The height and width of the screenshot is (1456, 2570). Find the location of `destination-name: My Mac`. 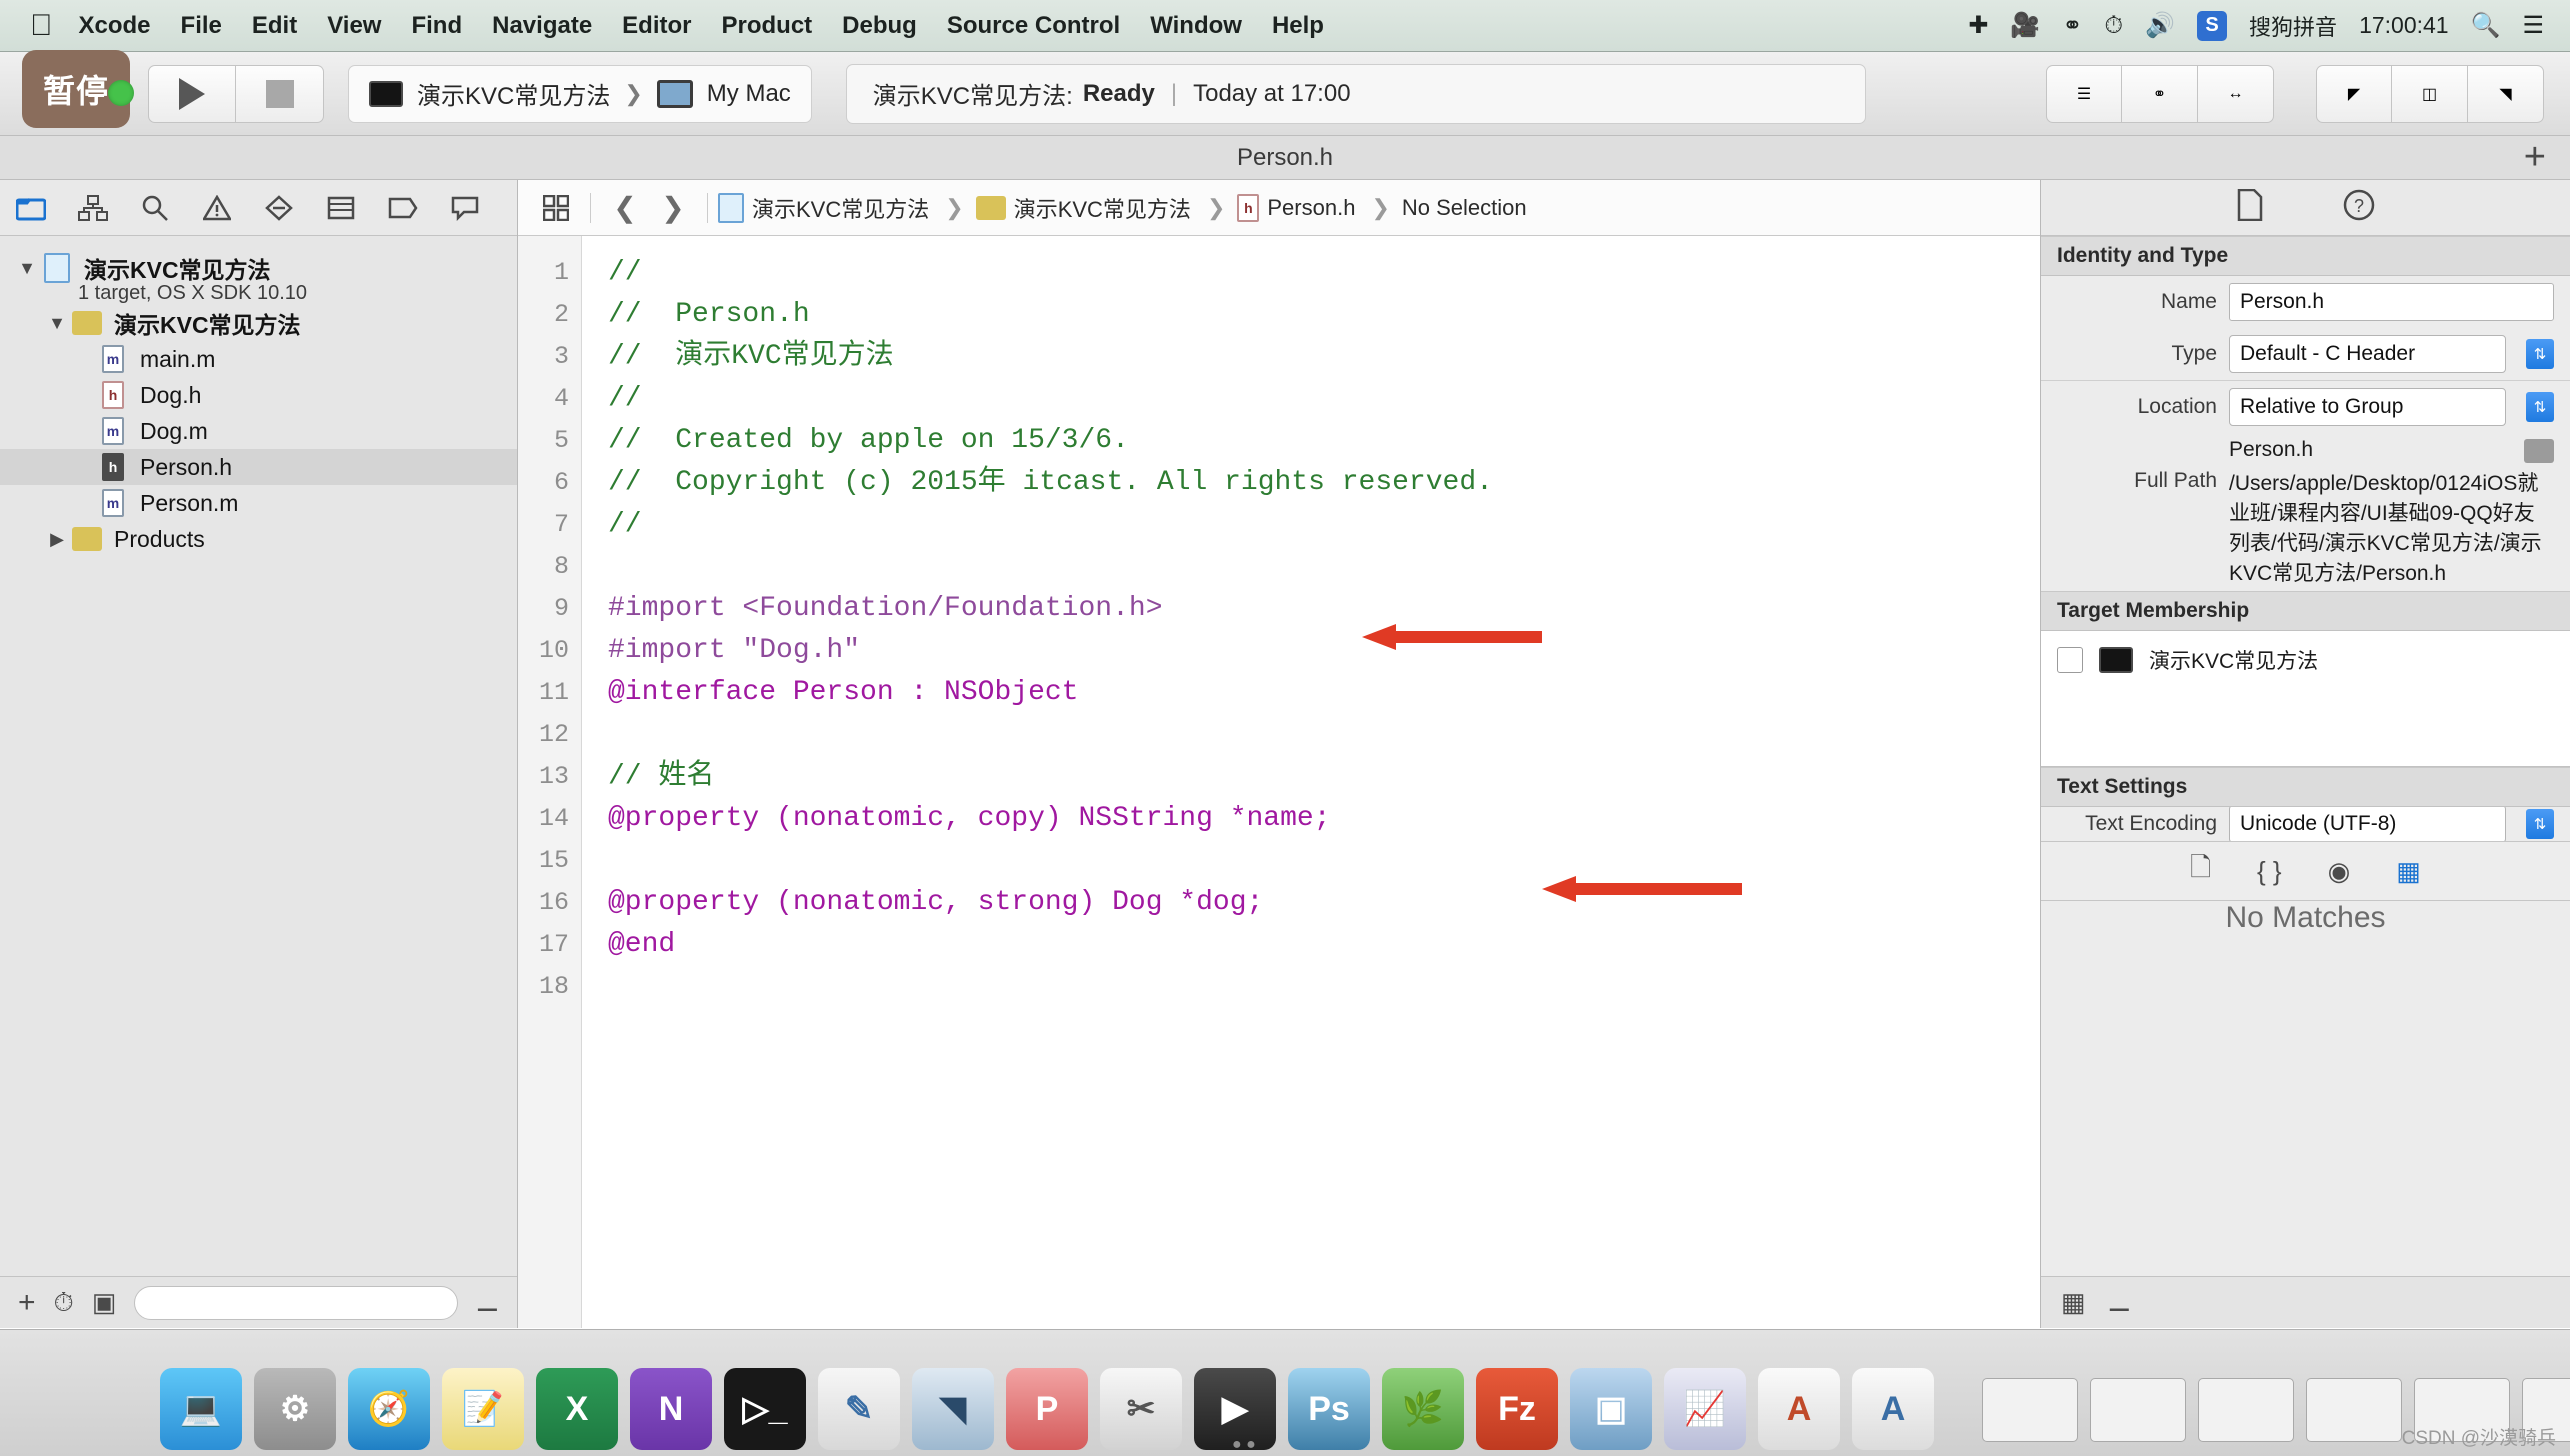

destination-name: My Mac is located at coordinates (749, 94).